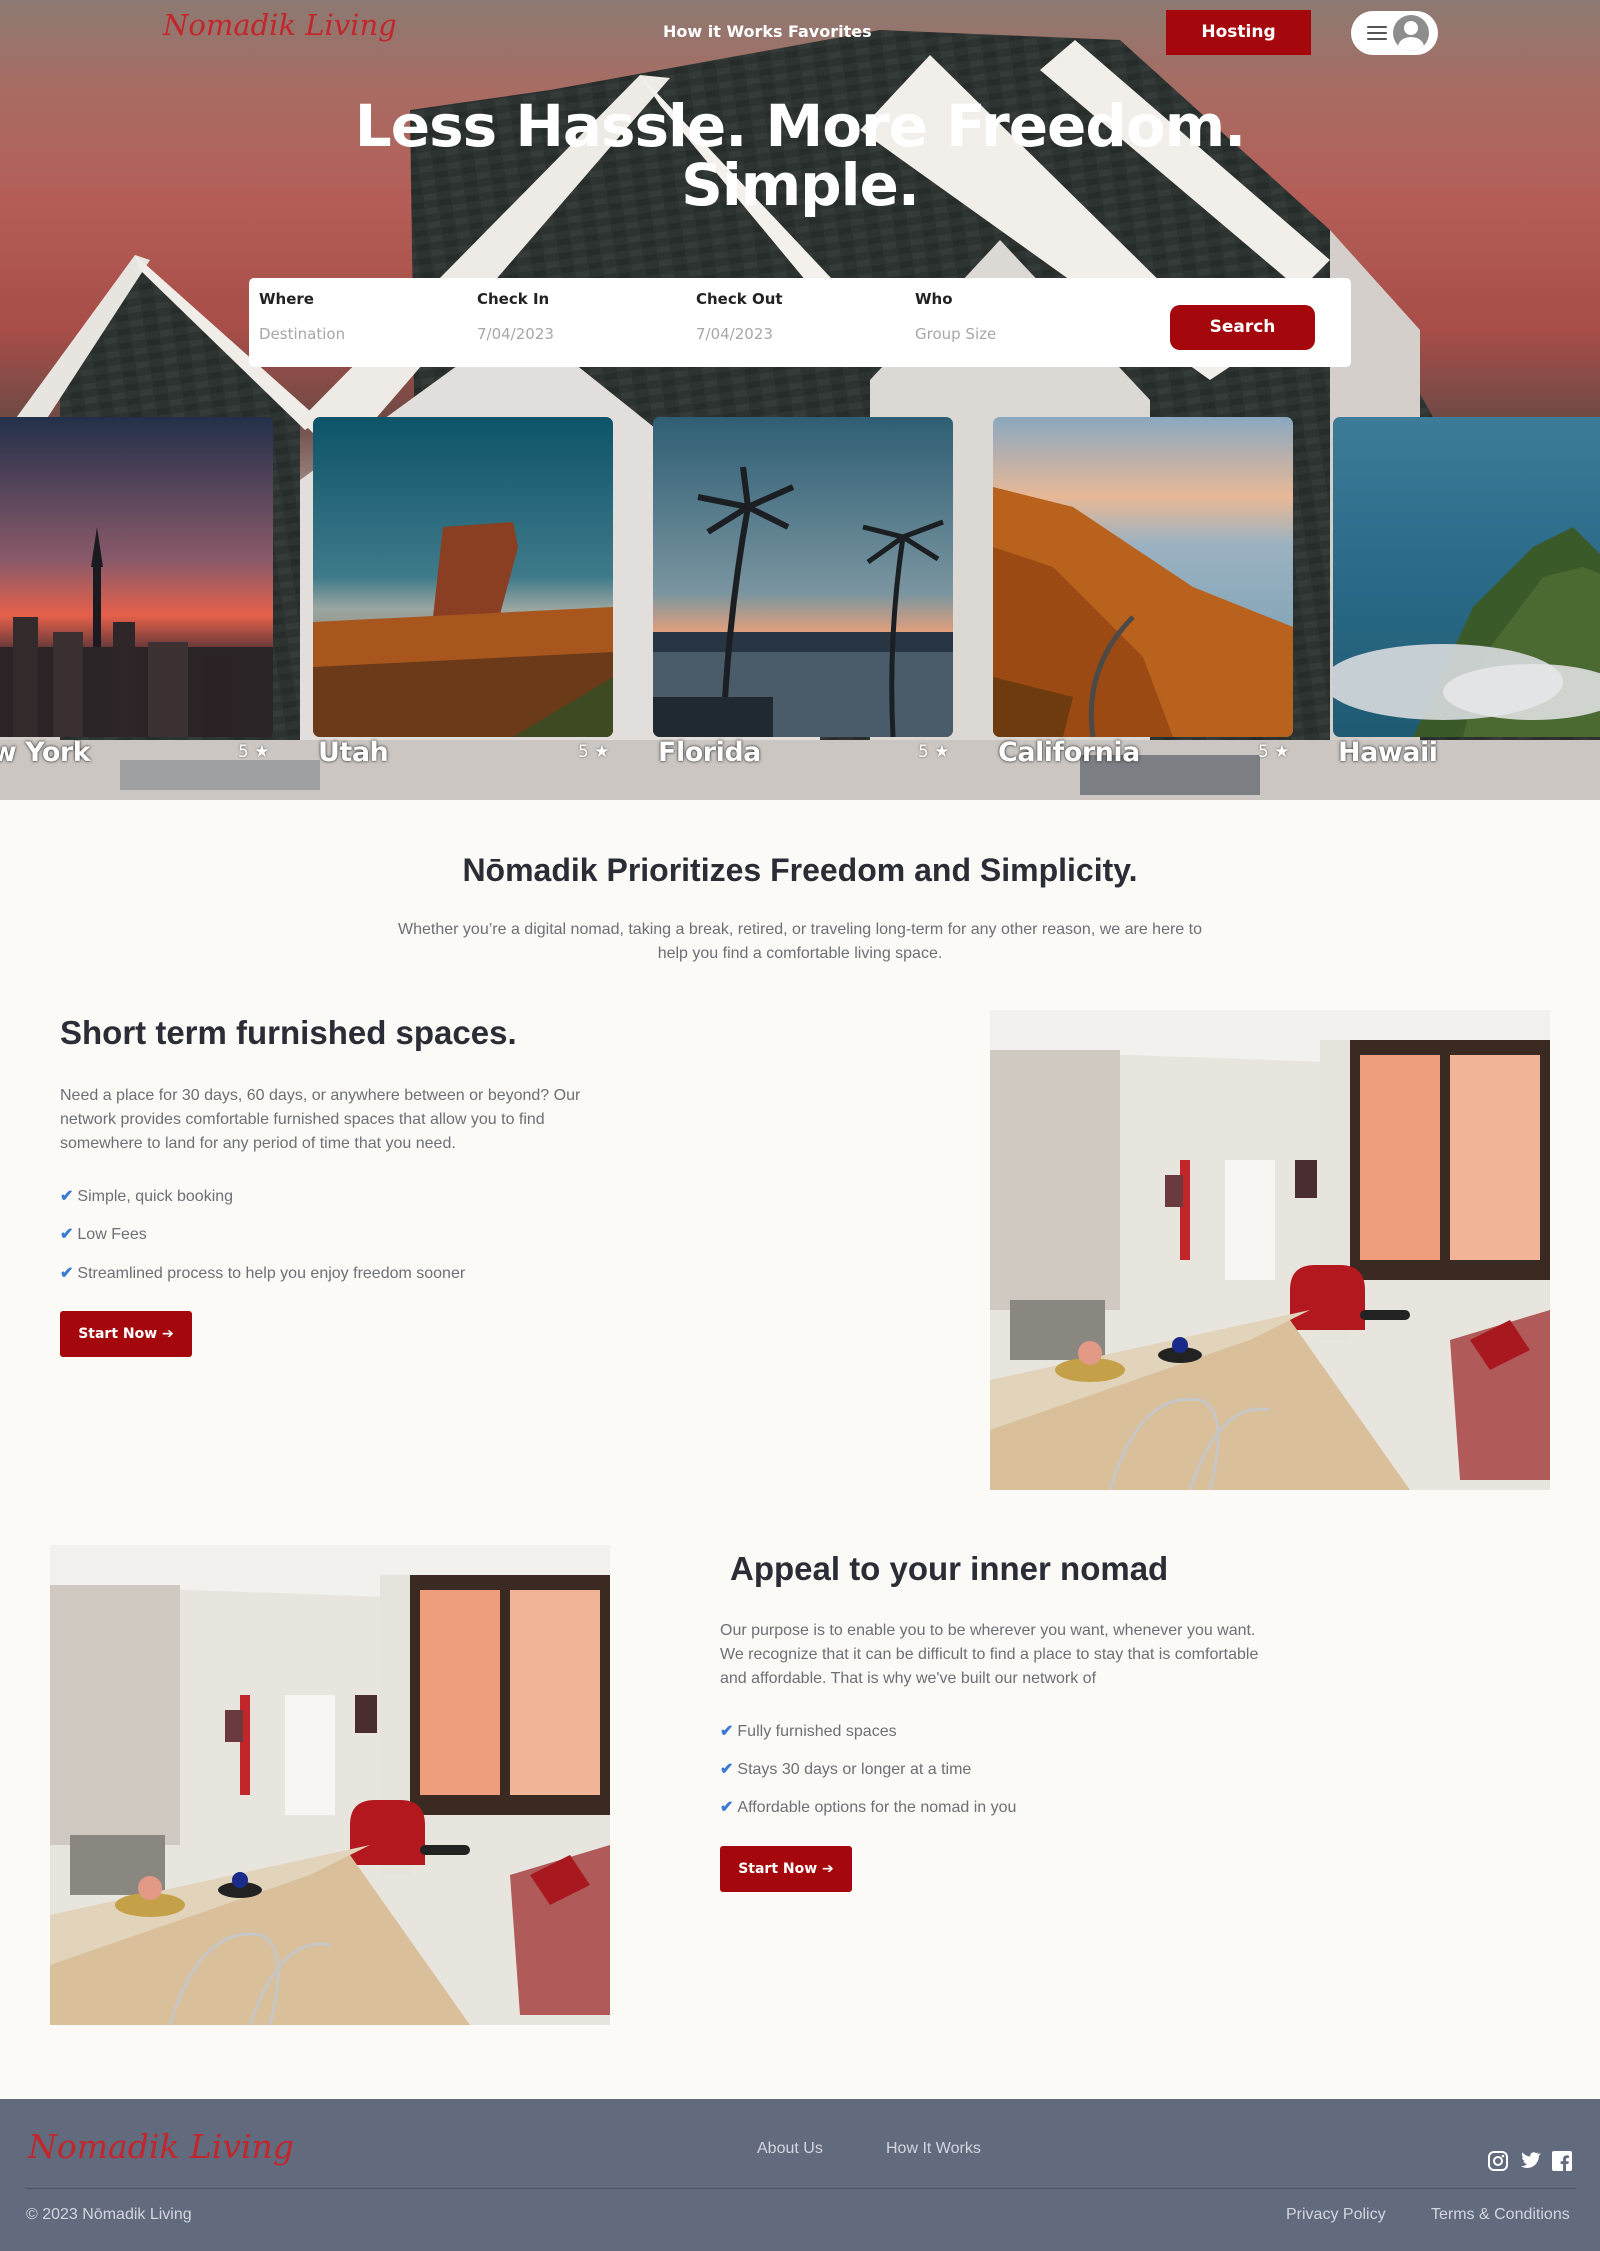 This screenshot has width=1600, height=2251. What do you see at coordinates (854, 1769) in the screenshot?
I see `feature2-item-text: Stays 30 days or longer at a time` at bounding box center [854, 1769].